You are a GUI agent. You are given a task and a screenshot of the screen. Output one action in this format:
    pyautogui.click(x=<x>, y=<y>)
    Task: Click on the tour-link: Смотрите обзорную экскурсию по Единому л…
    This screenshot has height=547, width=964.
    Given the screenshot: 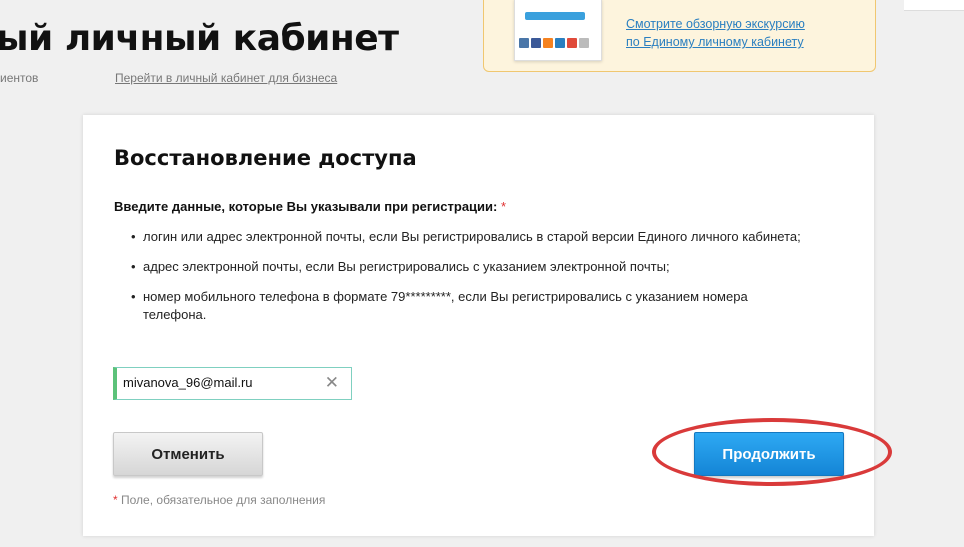 What is the action you would take?
    pyautogui.click(x=746, y=33)
    